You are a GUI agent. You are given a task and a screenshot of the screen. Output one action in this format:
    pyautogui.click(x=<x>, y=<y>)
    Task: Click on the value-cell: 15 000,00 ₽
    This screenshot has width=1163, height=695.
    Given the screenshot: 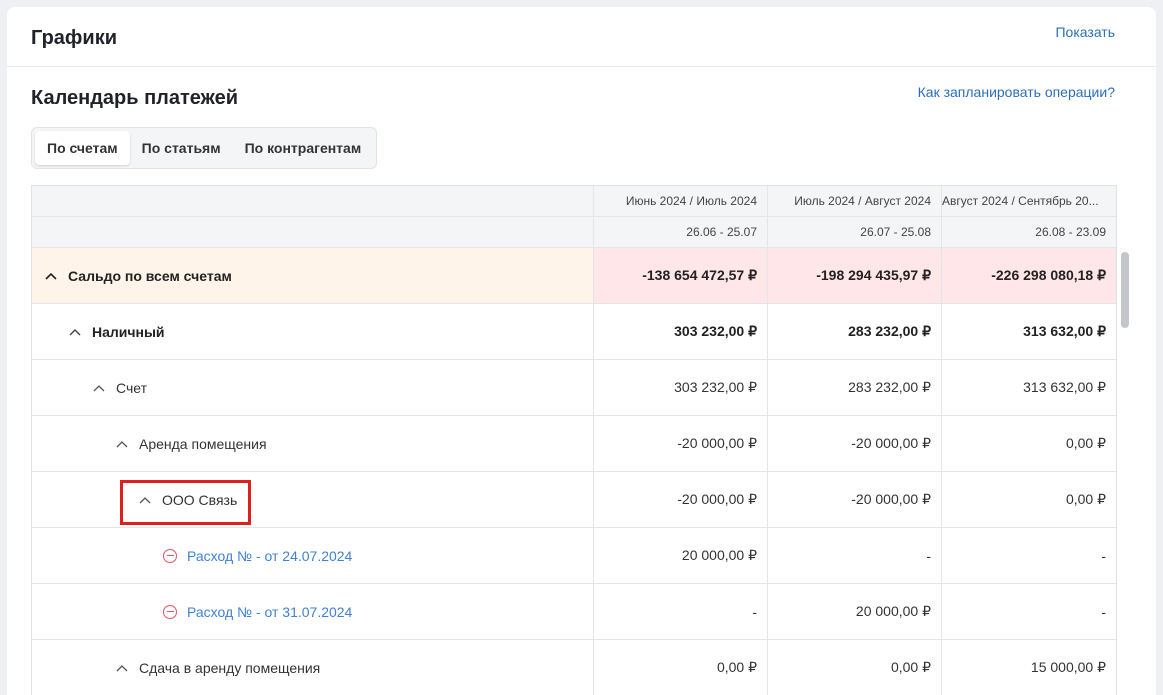 What is the action you would take?
    pyautogui.click(x=1068, y=667)
    